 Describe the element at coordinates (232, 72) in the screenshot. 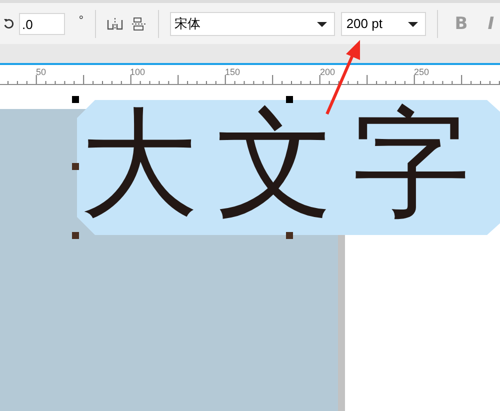

I see `ruler-label: 150` at that location.